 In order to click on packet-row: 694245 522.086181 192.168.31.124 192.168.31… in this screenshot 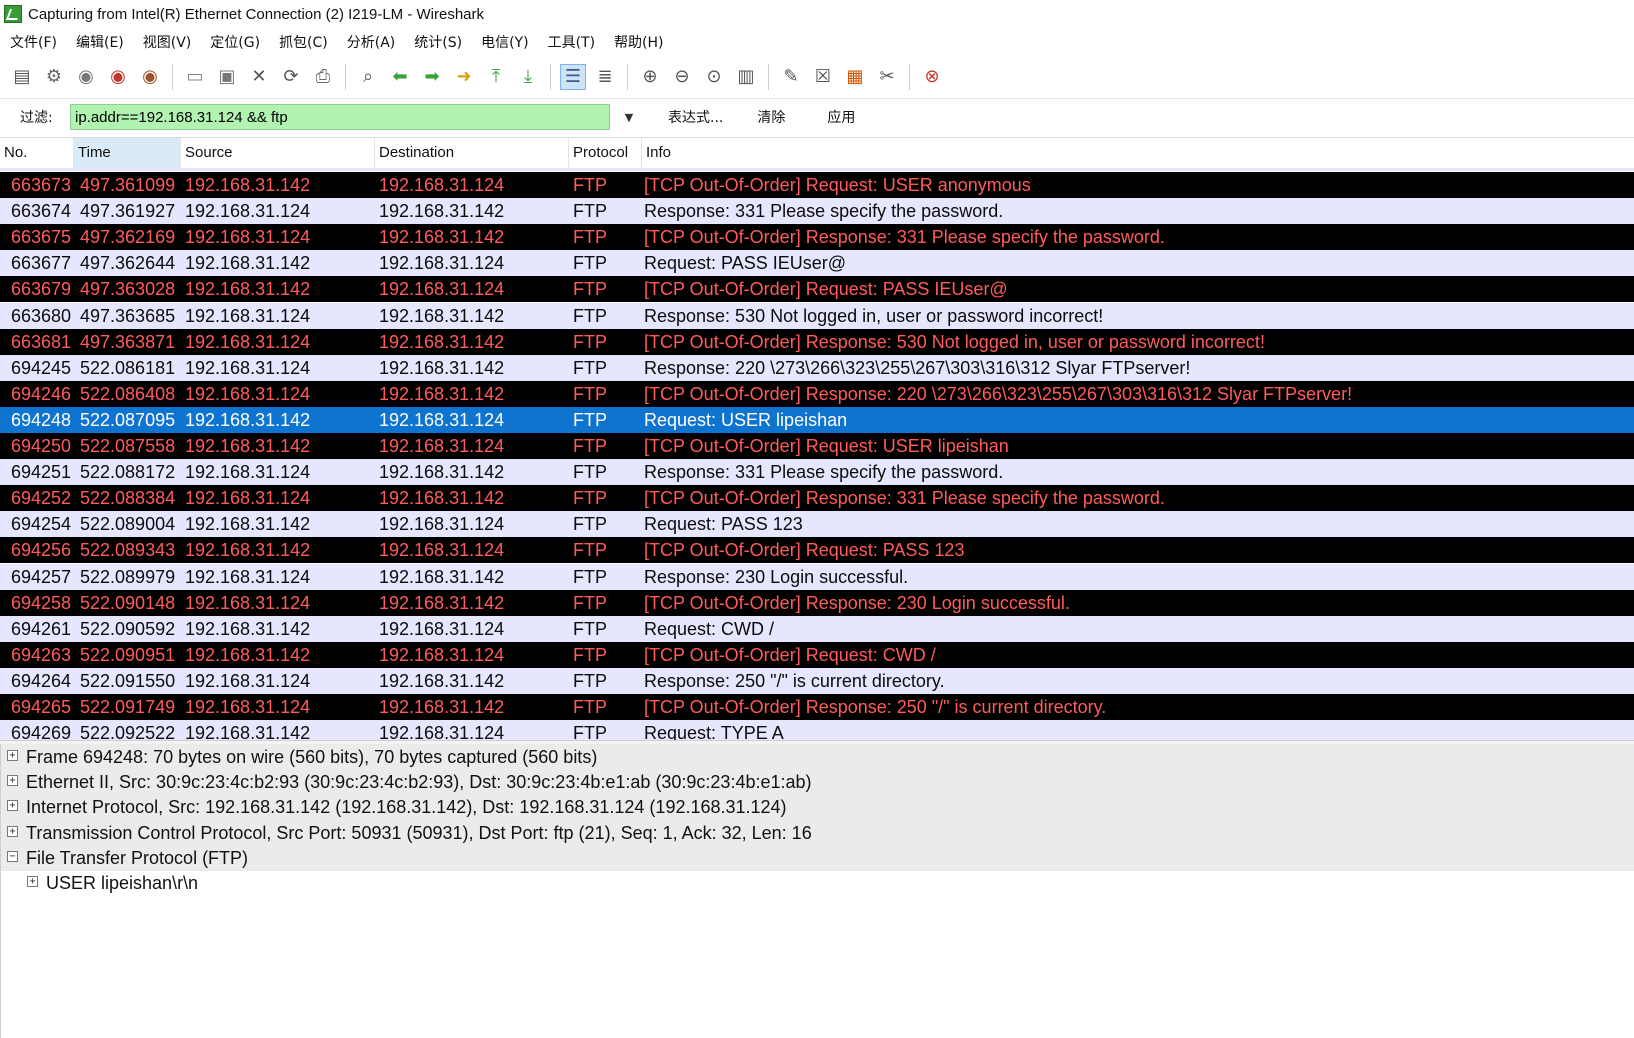, I will do `click(817, 368)`.